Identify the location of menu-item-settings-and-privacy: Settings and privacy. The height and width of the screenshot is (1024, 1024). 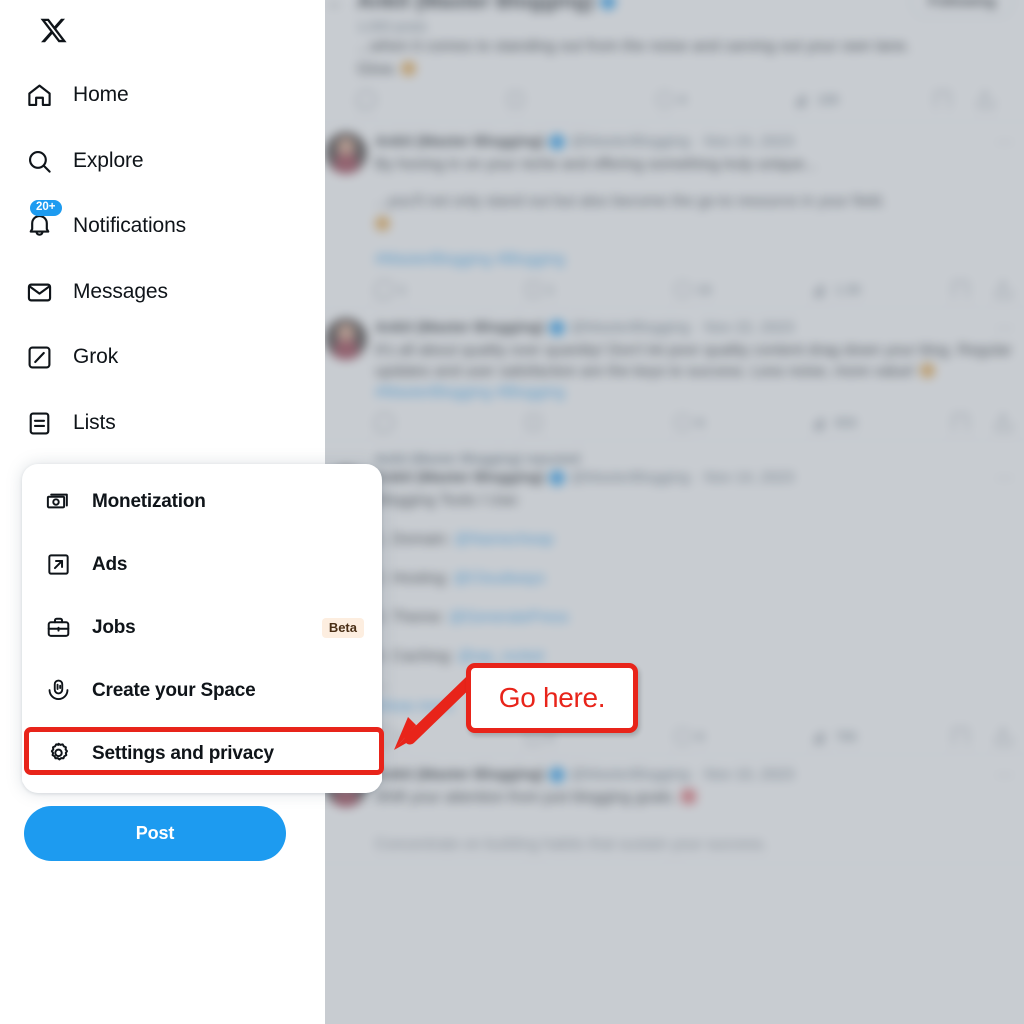
(202, 753).